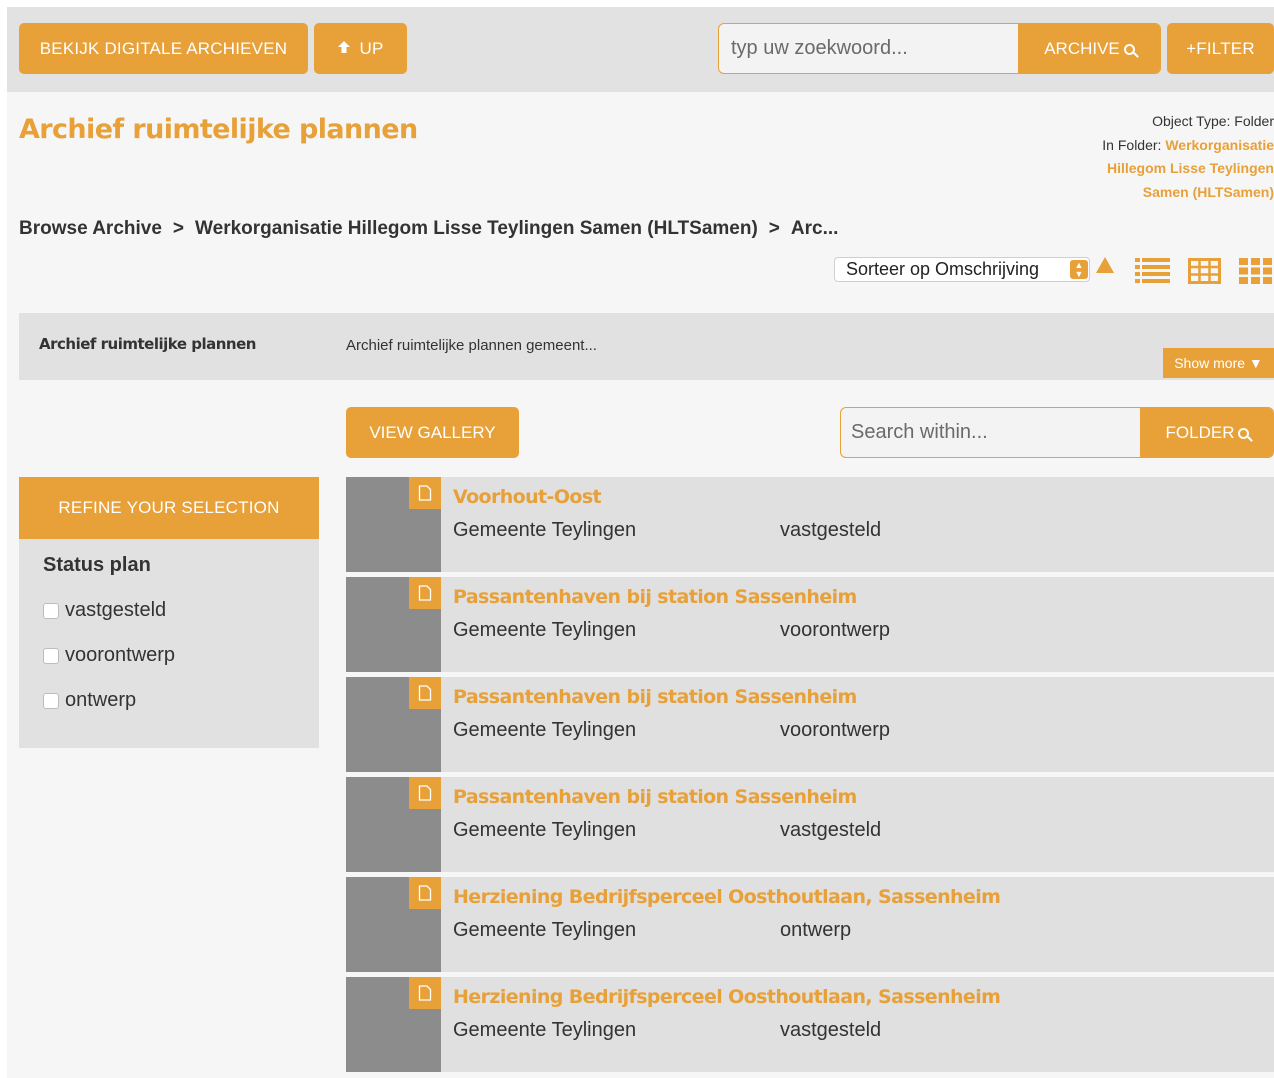 The width and height of the screenshot is (1274, 1078). Describe the element at coordinates (527, 497) in the screenshot. I see `result-title: Voorhout-Oost` at that location.